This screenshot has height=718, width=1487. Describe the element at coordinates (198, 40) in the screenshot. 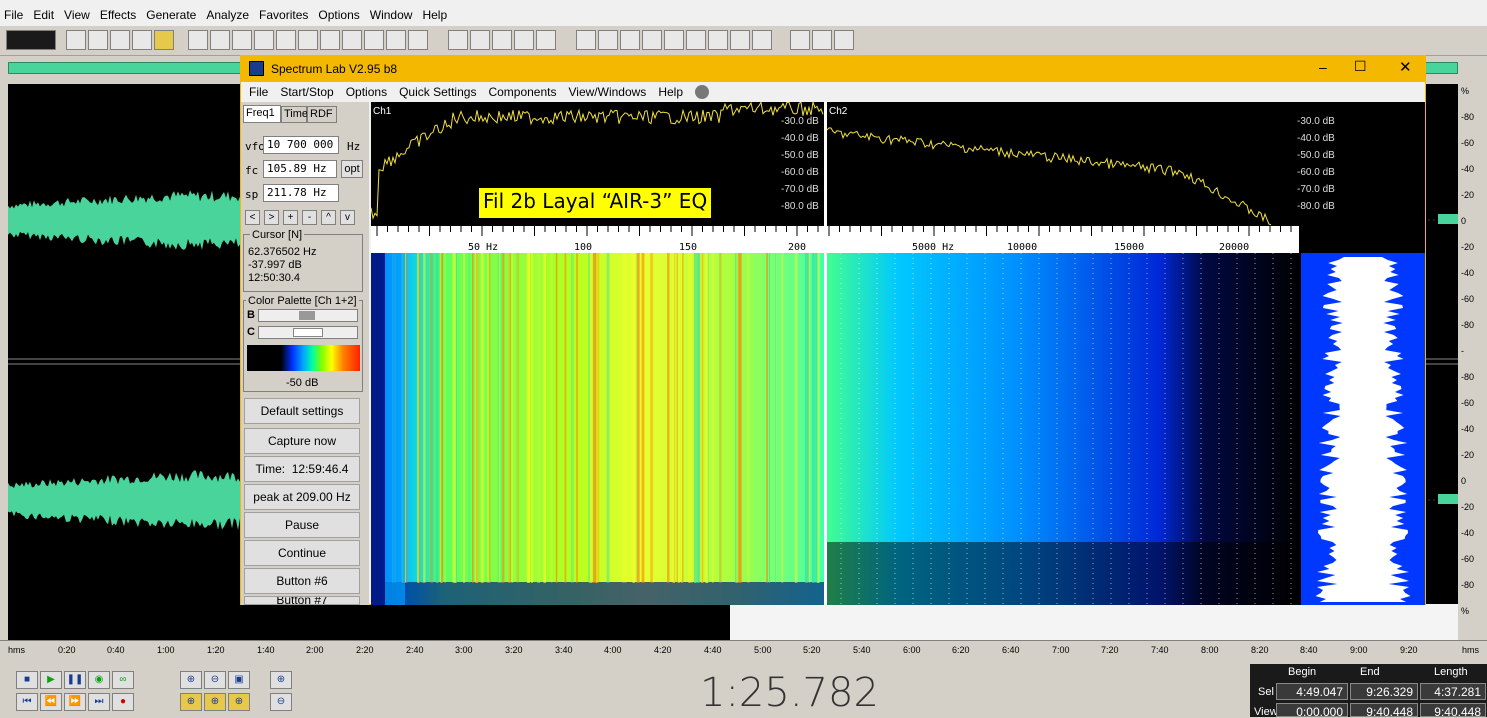

I see `undo-icon` at that location.